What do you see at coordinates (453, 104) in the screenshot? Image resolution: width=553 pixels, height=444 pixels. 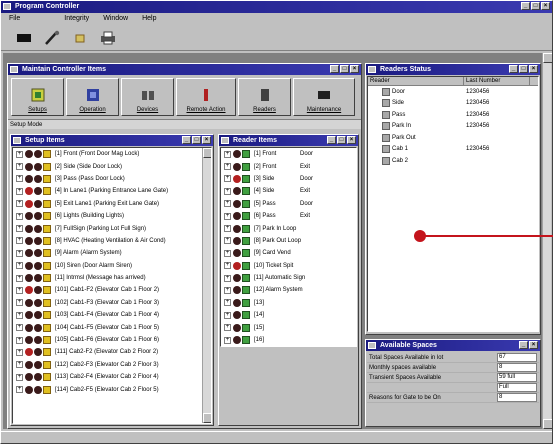 I see `table-row: Side 1230456` at bounding box center [453, 104].